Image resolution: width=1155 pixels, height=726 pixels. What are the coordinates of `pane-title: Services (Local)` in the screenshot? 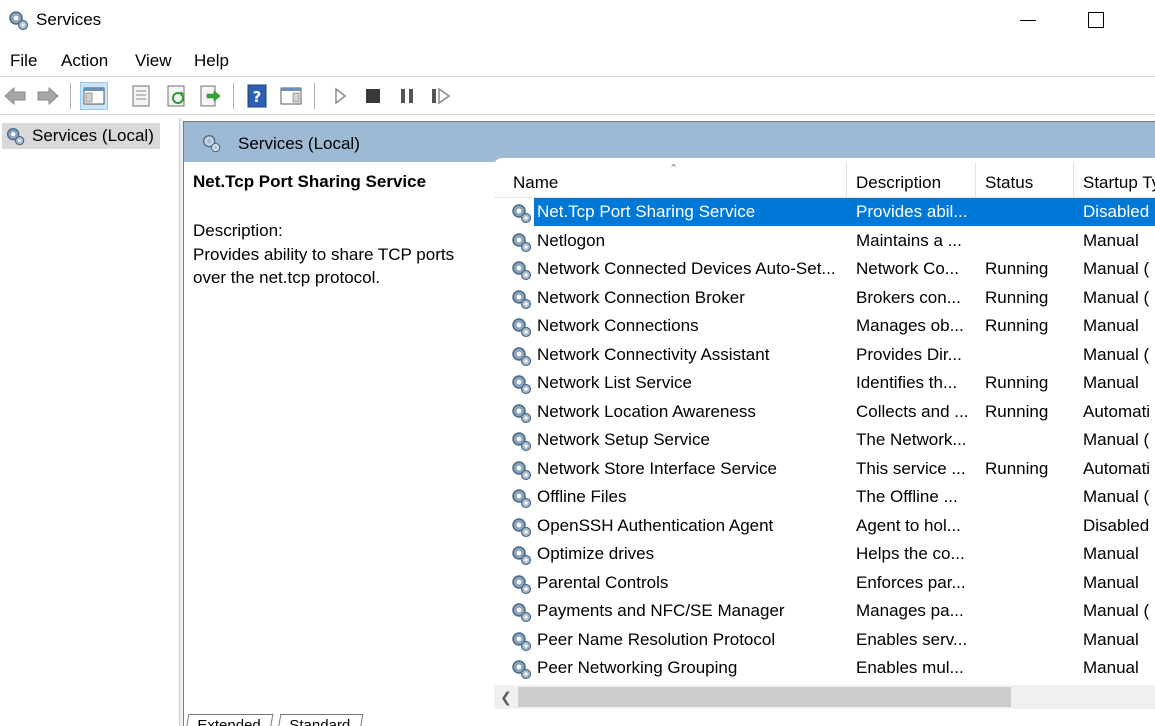 It's located at (299, 143).